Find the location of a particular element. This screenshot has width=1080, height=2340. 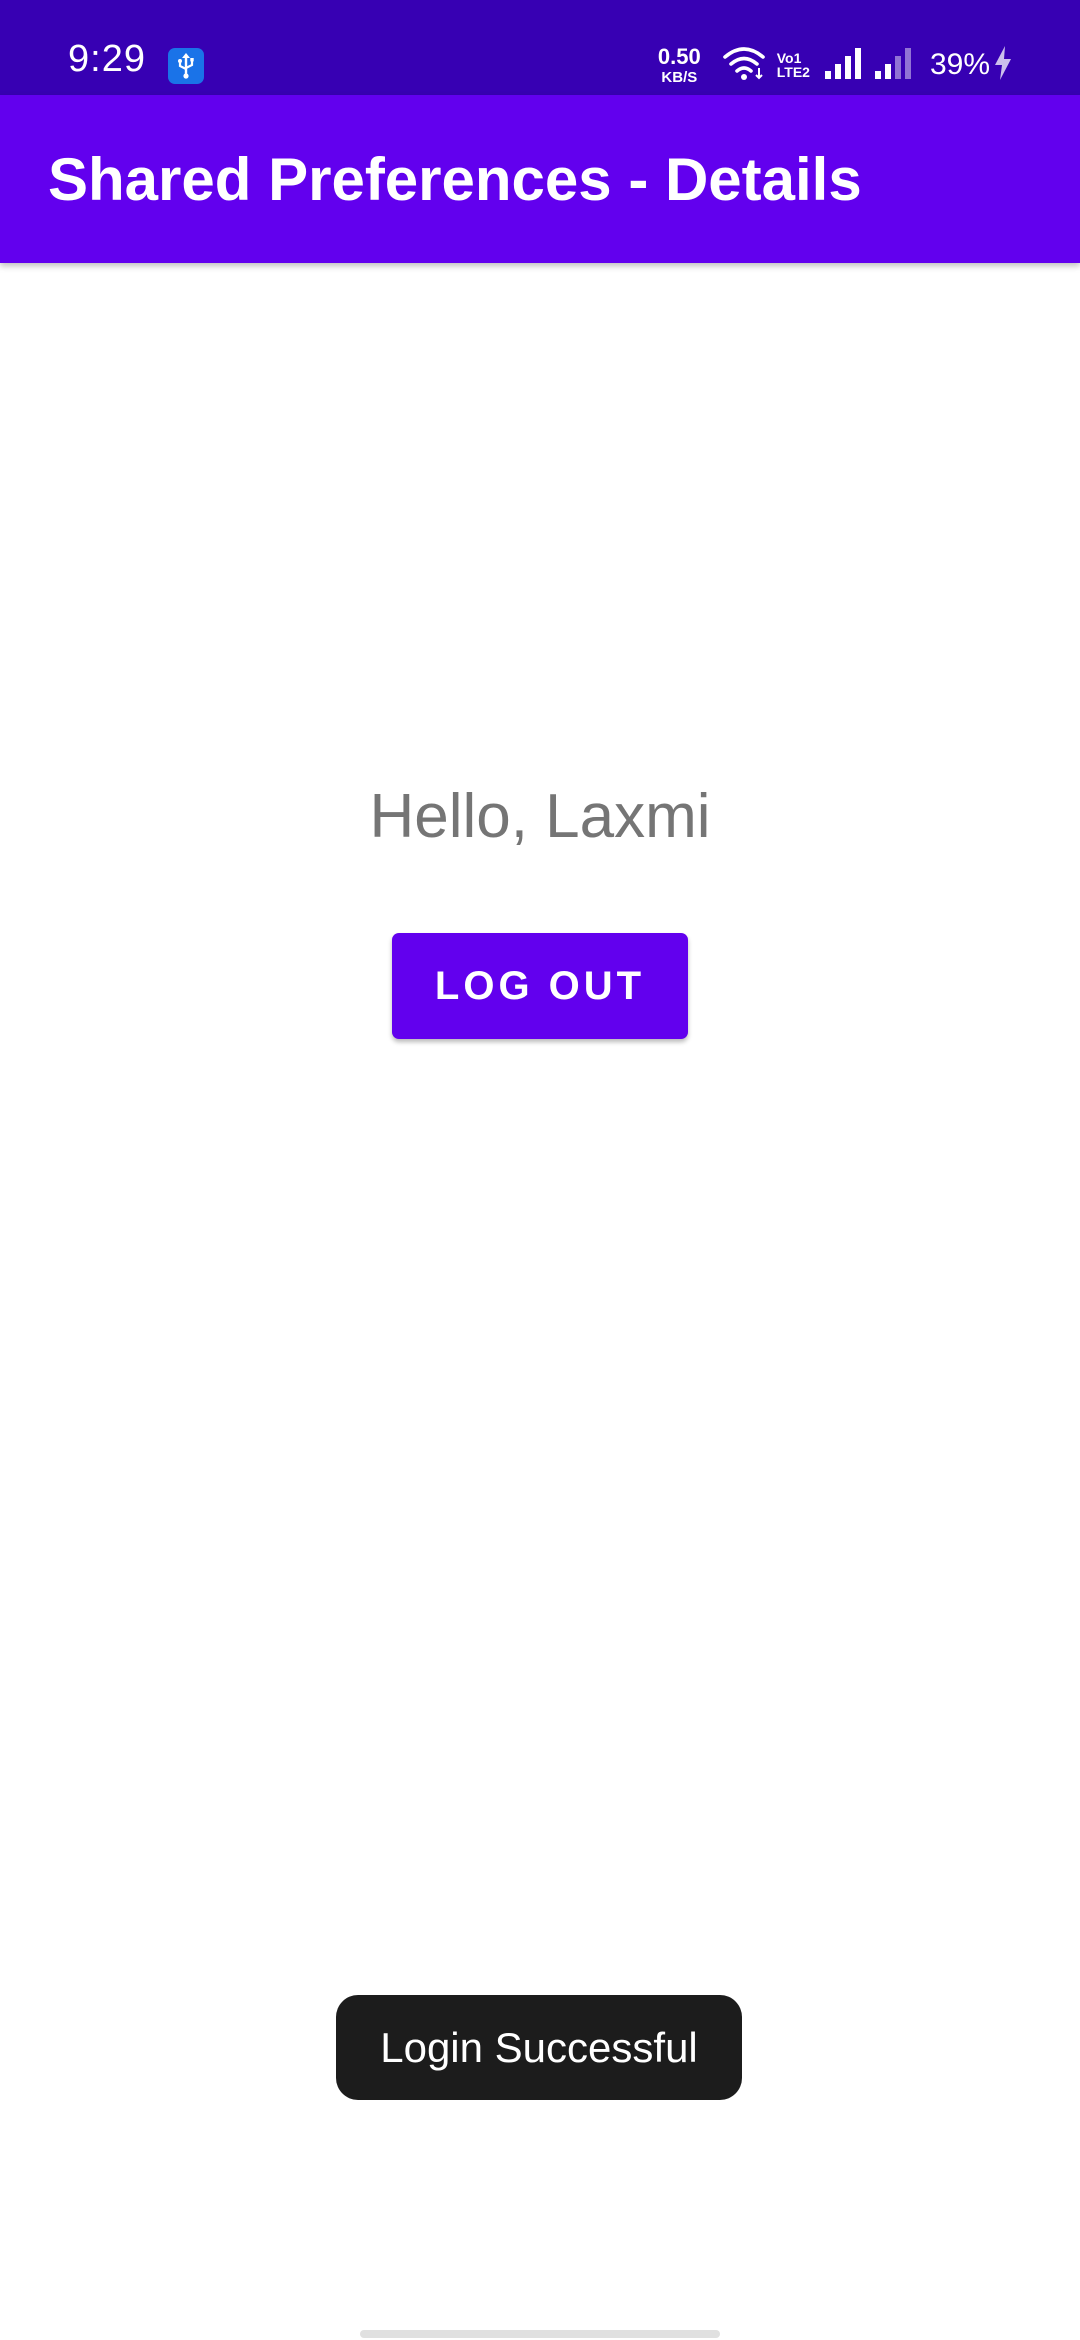

network-speed: 0.50 KB/S is located at coordinates (679, 64).